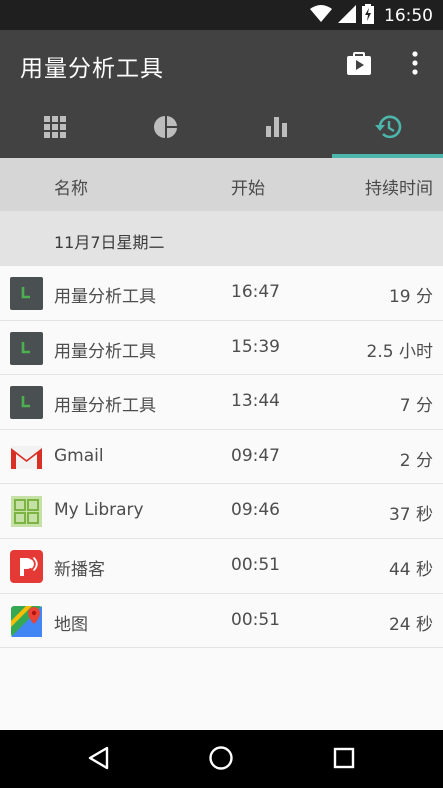  I want to click on bar-chart-icon, so click(276, 129).